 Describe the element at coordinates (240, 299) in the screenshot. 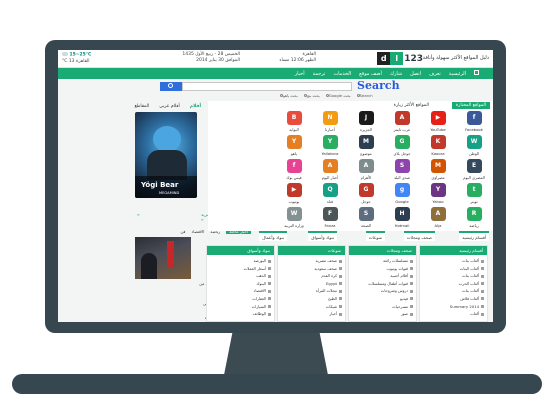

I see `section-link: العقارات` at that location.